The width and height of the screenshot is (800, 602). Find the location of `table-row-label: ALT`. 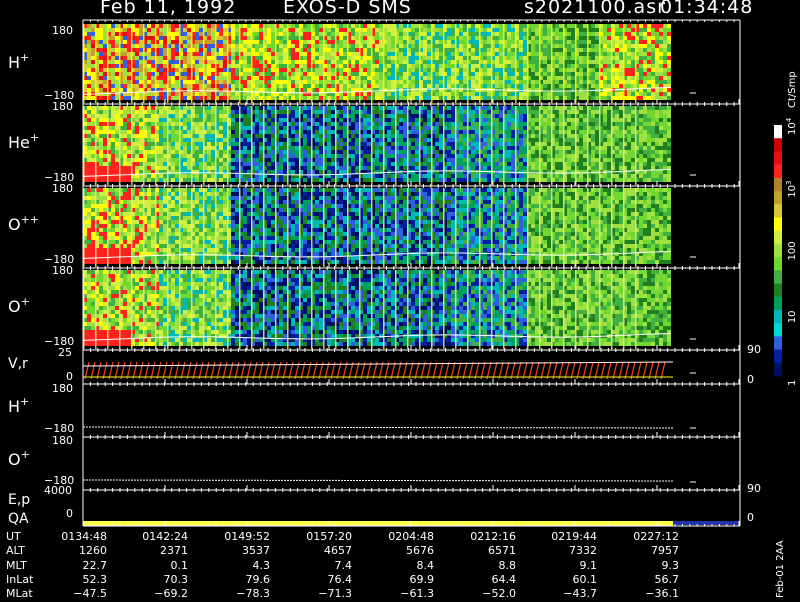

table-row-label: ALT is located at coordinates (15, 550).